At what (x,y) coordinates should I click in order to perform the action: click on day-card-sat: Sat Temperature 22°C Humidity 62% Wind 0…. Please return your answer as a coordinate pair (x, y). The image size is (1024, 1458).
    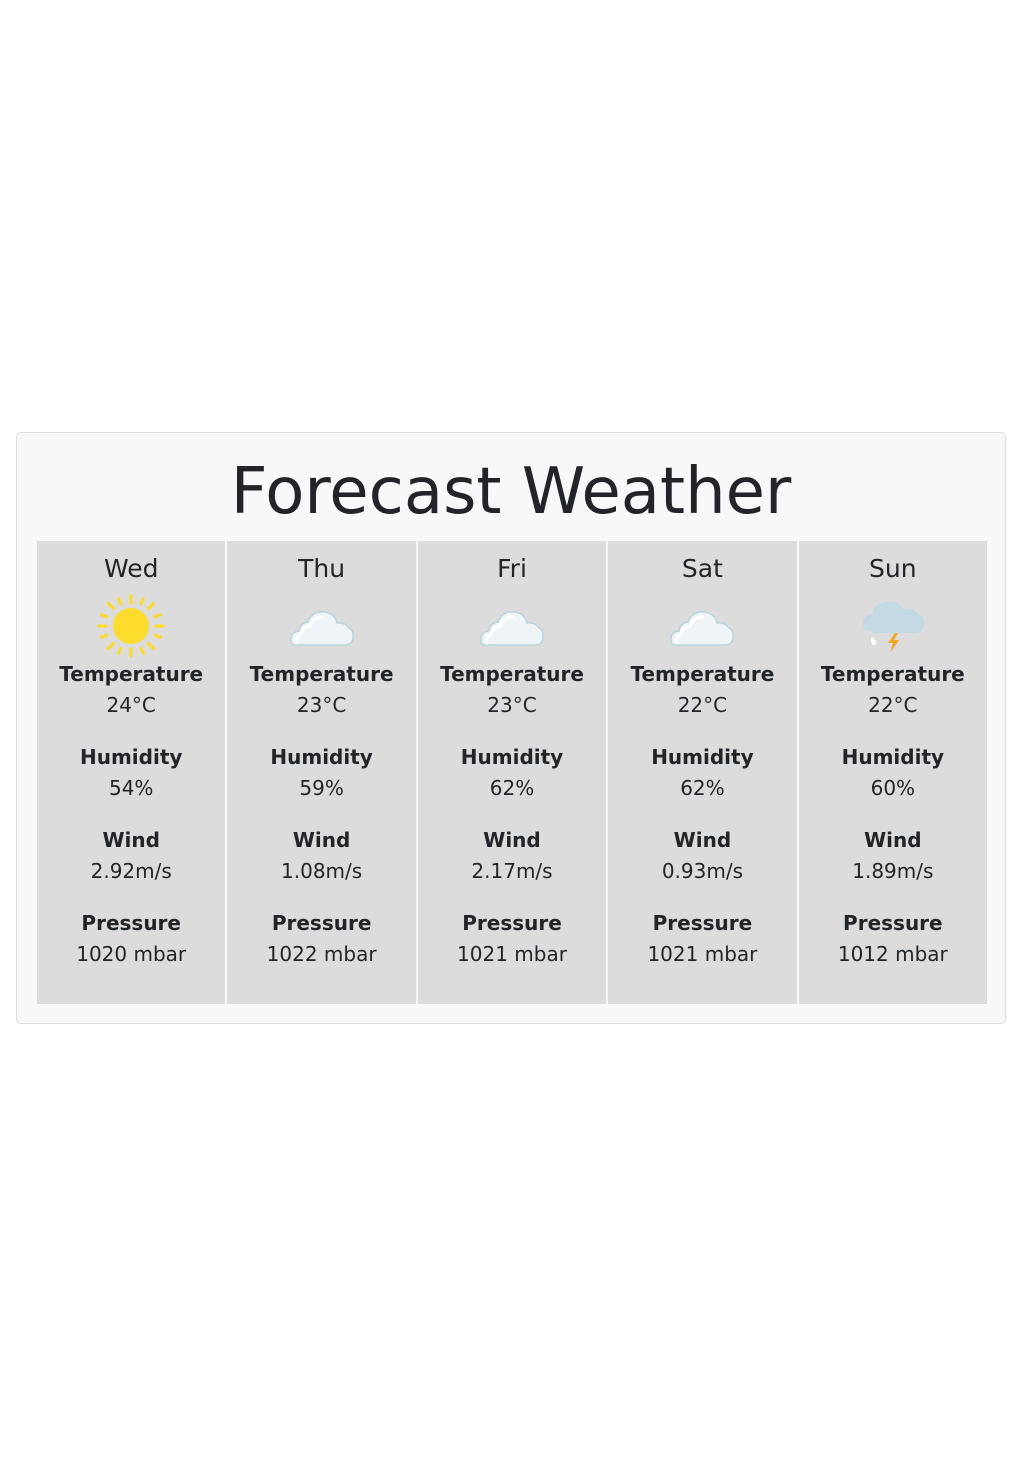
    Looking at the image, I should click on (702, 772).